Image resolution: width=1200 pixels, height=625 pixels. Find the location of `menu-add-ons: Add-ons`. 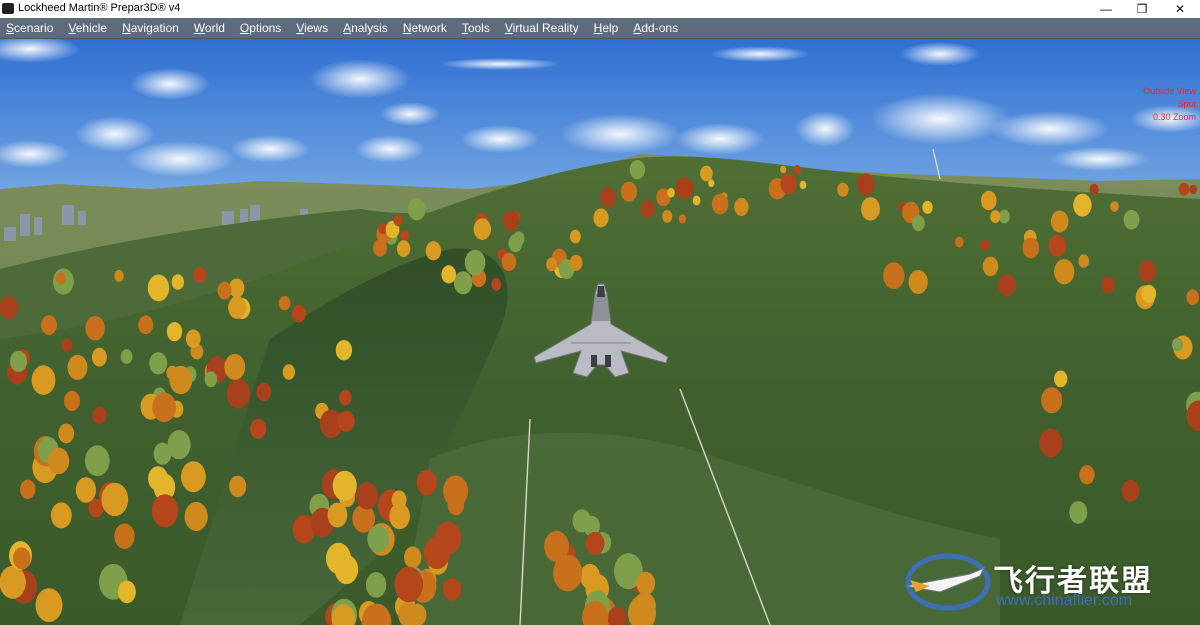

menu-add-ons: Add-ons is located at coordinates (657, 28).